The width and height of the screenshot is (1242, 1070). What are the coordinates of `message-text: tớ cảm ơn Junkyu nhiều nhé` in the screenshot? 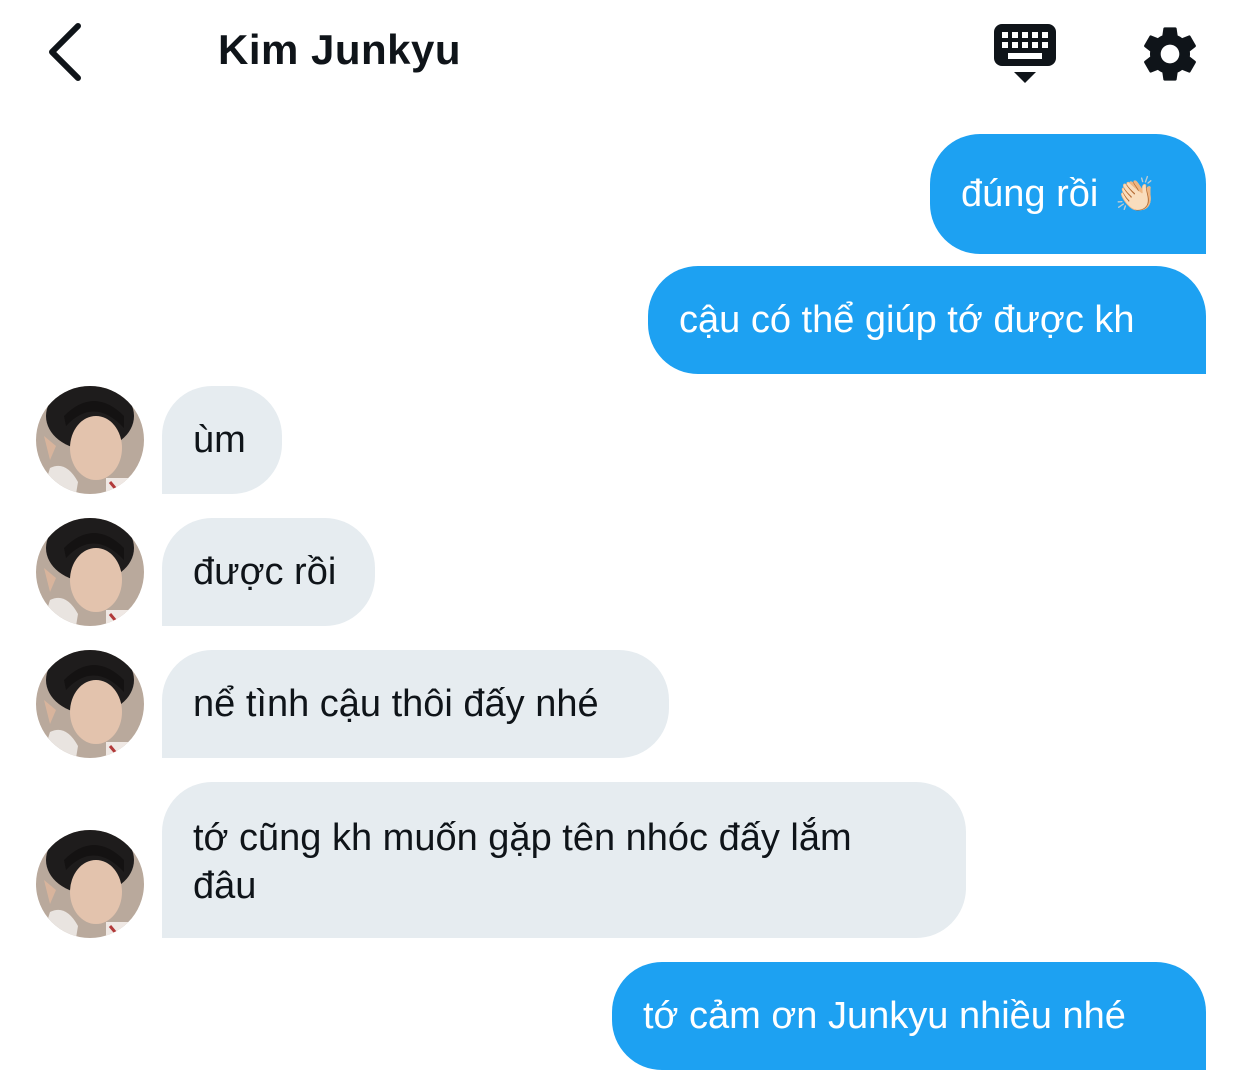 It's located at (884, 1016).